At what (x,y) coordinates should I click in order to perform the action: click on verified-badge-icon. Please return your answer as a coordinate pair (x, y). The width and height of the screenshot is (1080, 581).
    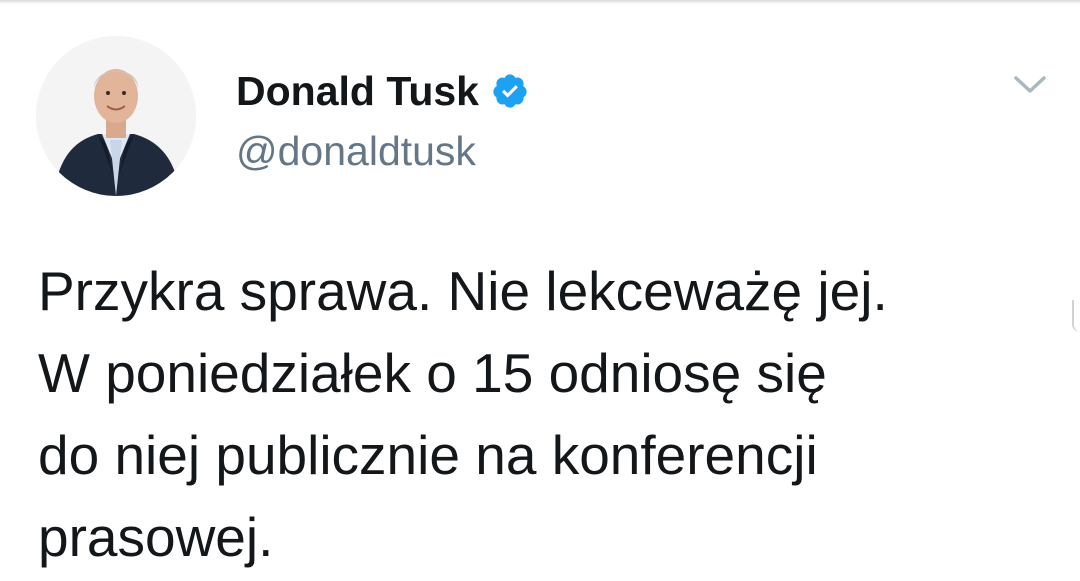
    Looking at the image, I should click on (510, 91).